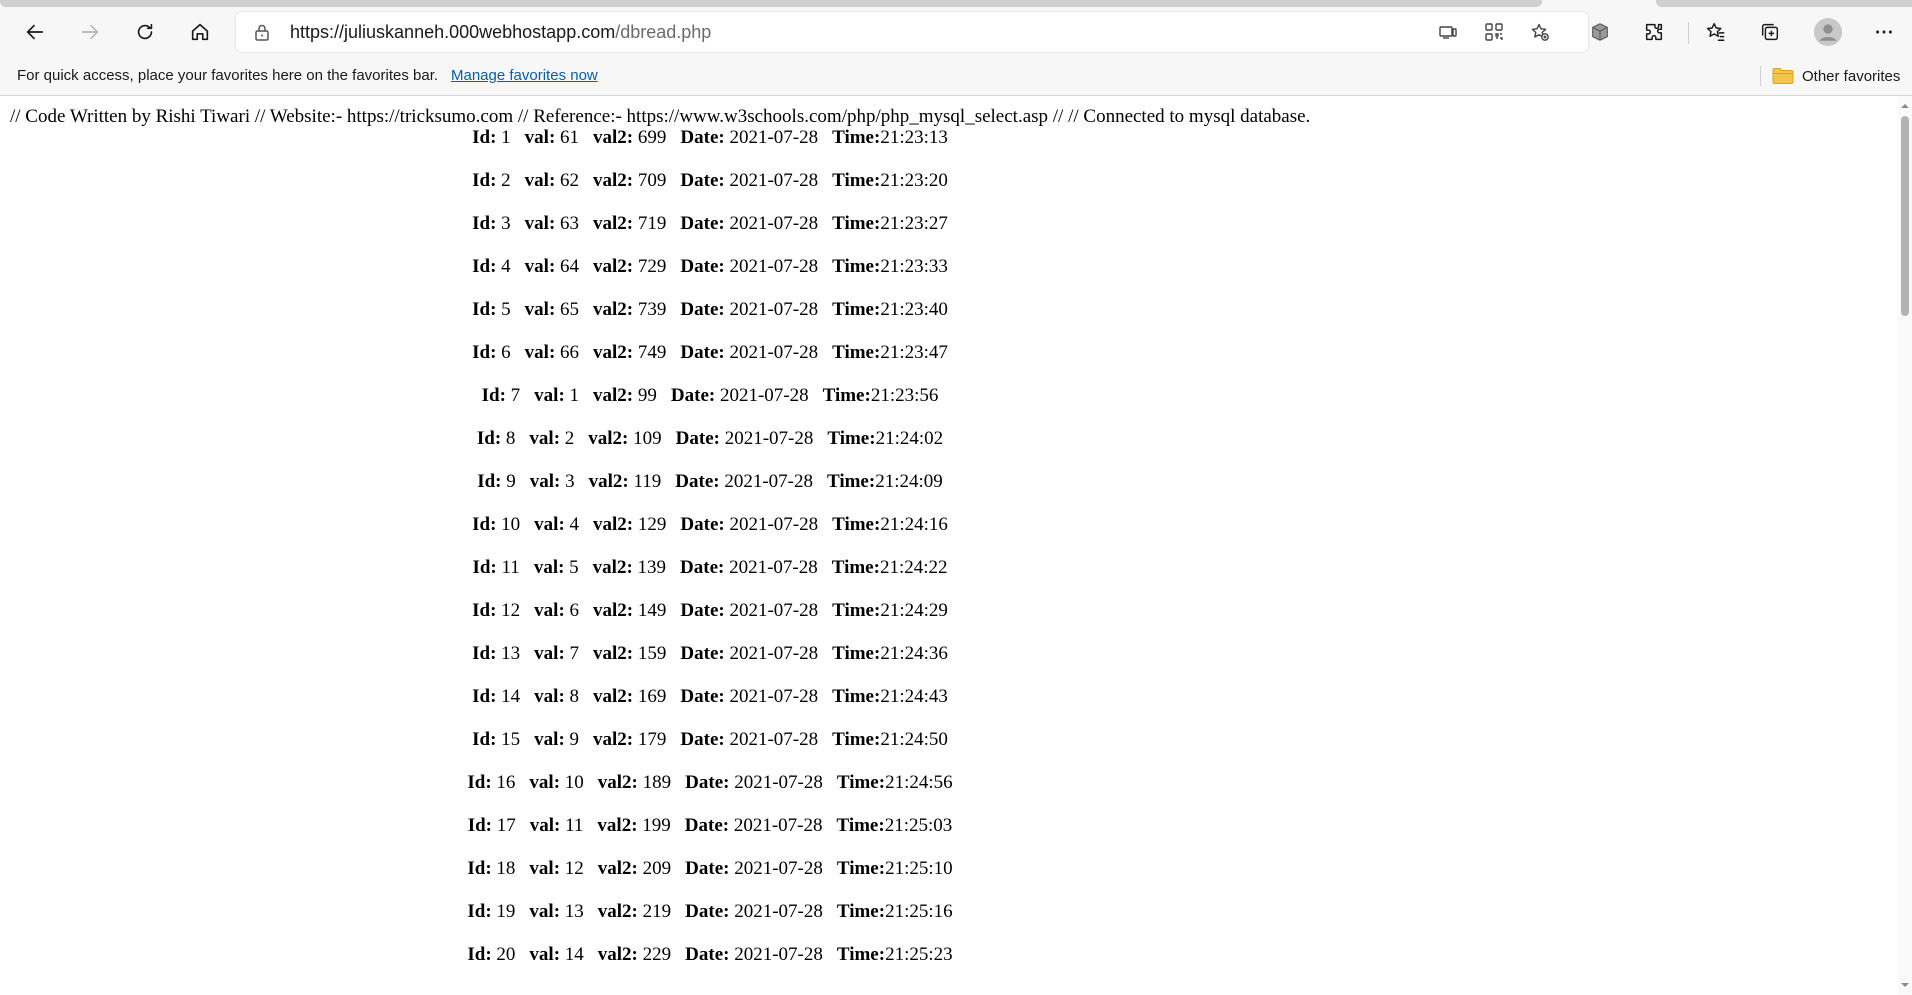  I want to click on app-available-button, so click(1448, 32).